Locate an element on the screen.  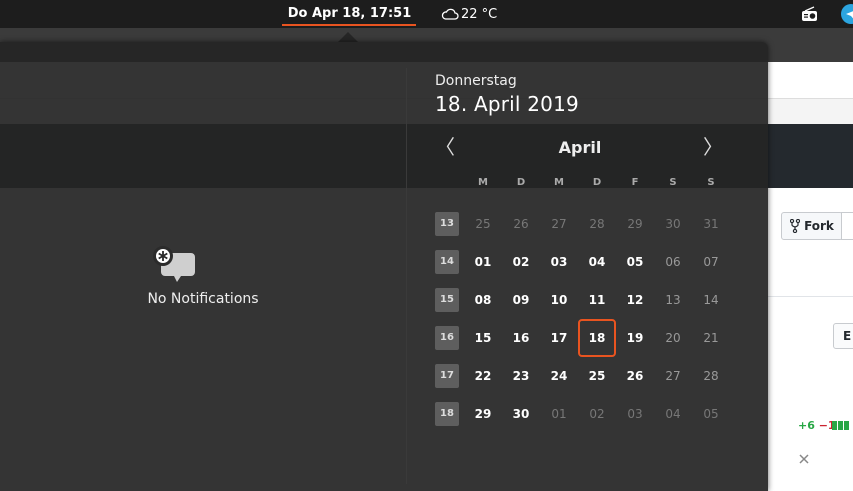
edit-button: E is located at coordinates (843, 336).